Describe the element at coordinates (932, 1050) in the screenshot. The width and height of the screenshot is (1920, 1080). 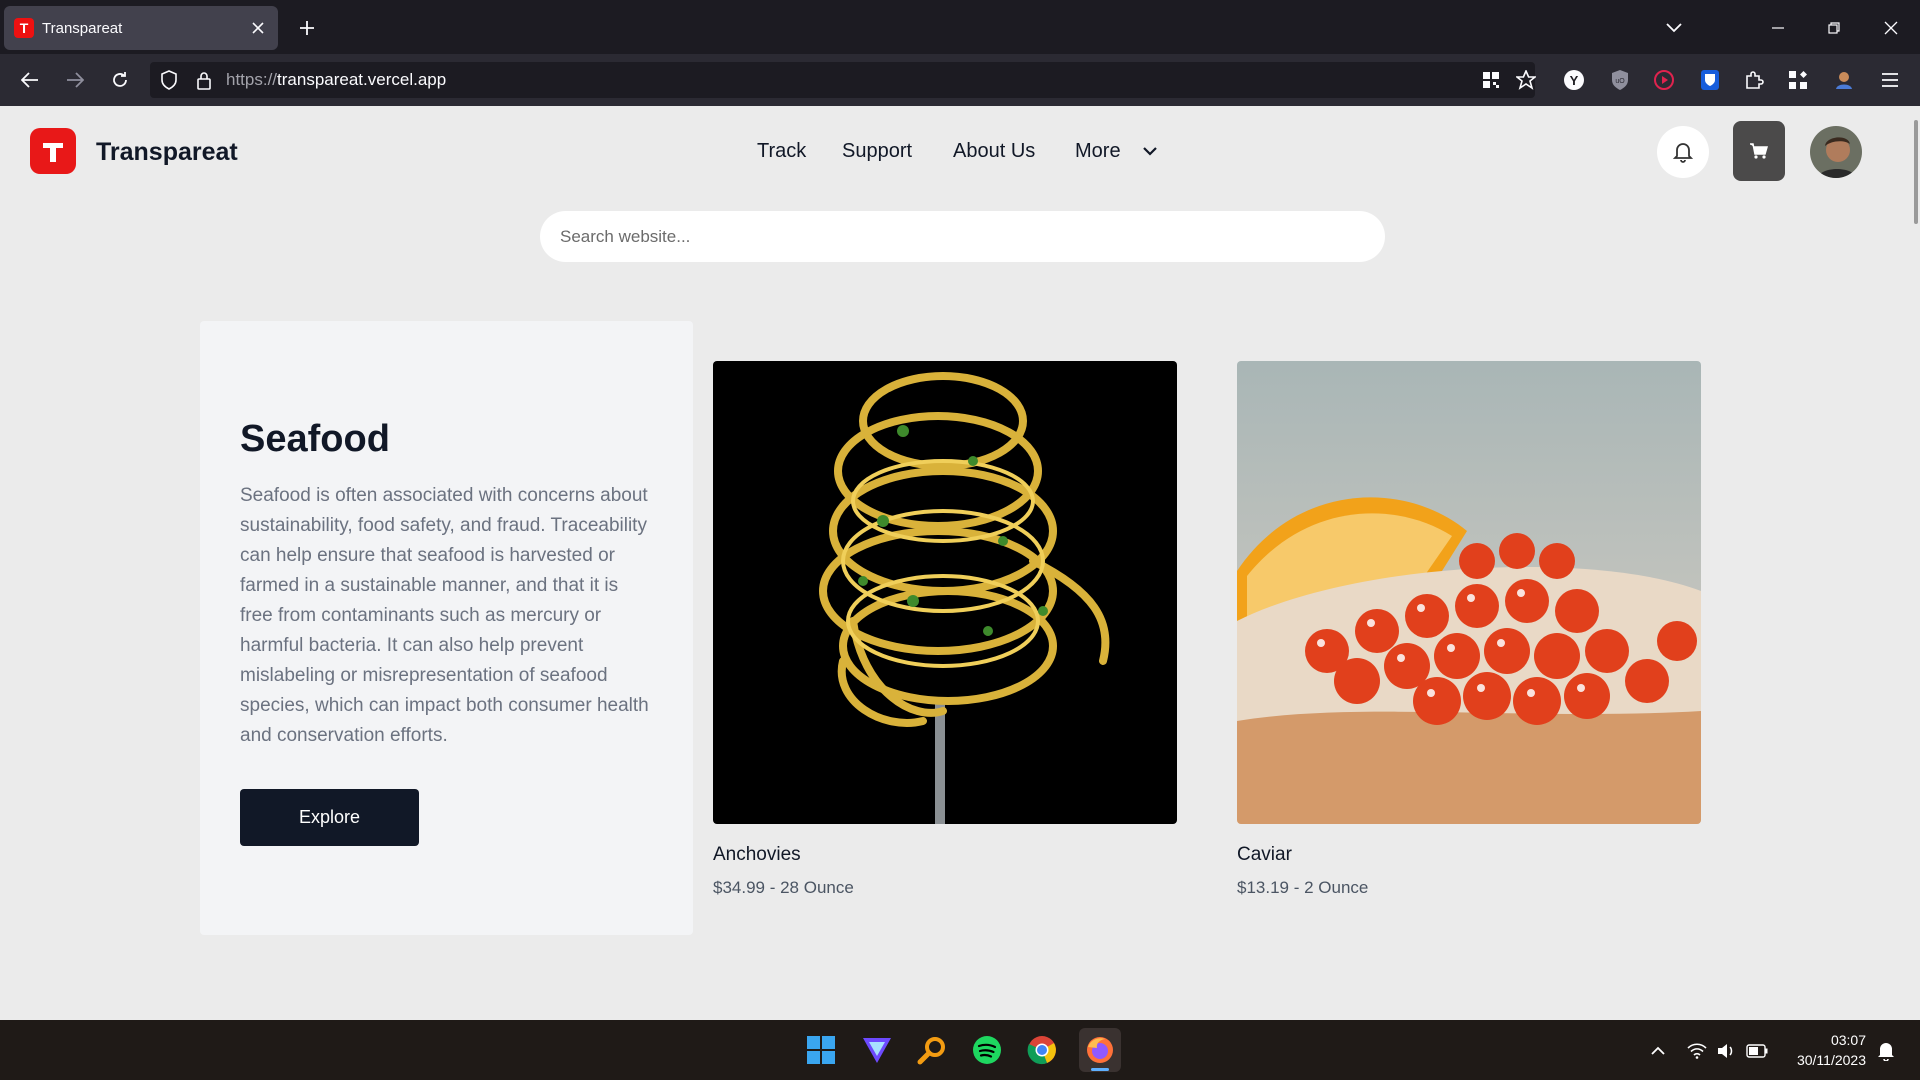
I see `search-app-icon` at that location.